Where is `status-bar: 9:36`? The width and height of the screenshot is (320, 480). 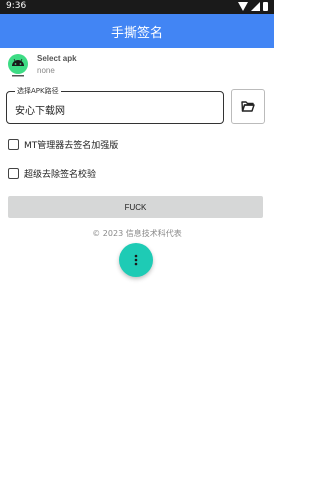 status-bar: 9:36 is located at coordinates (137, 7).